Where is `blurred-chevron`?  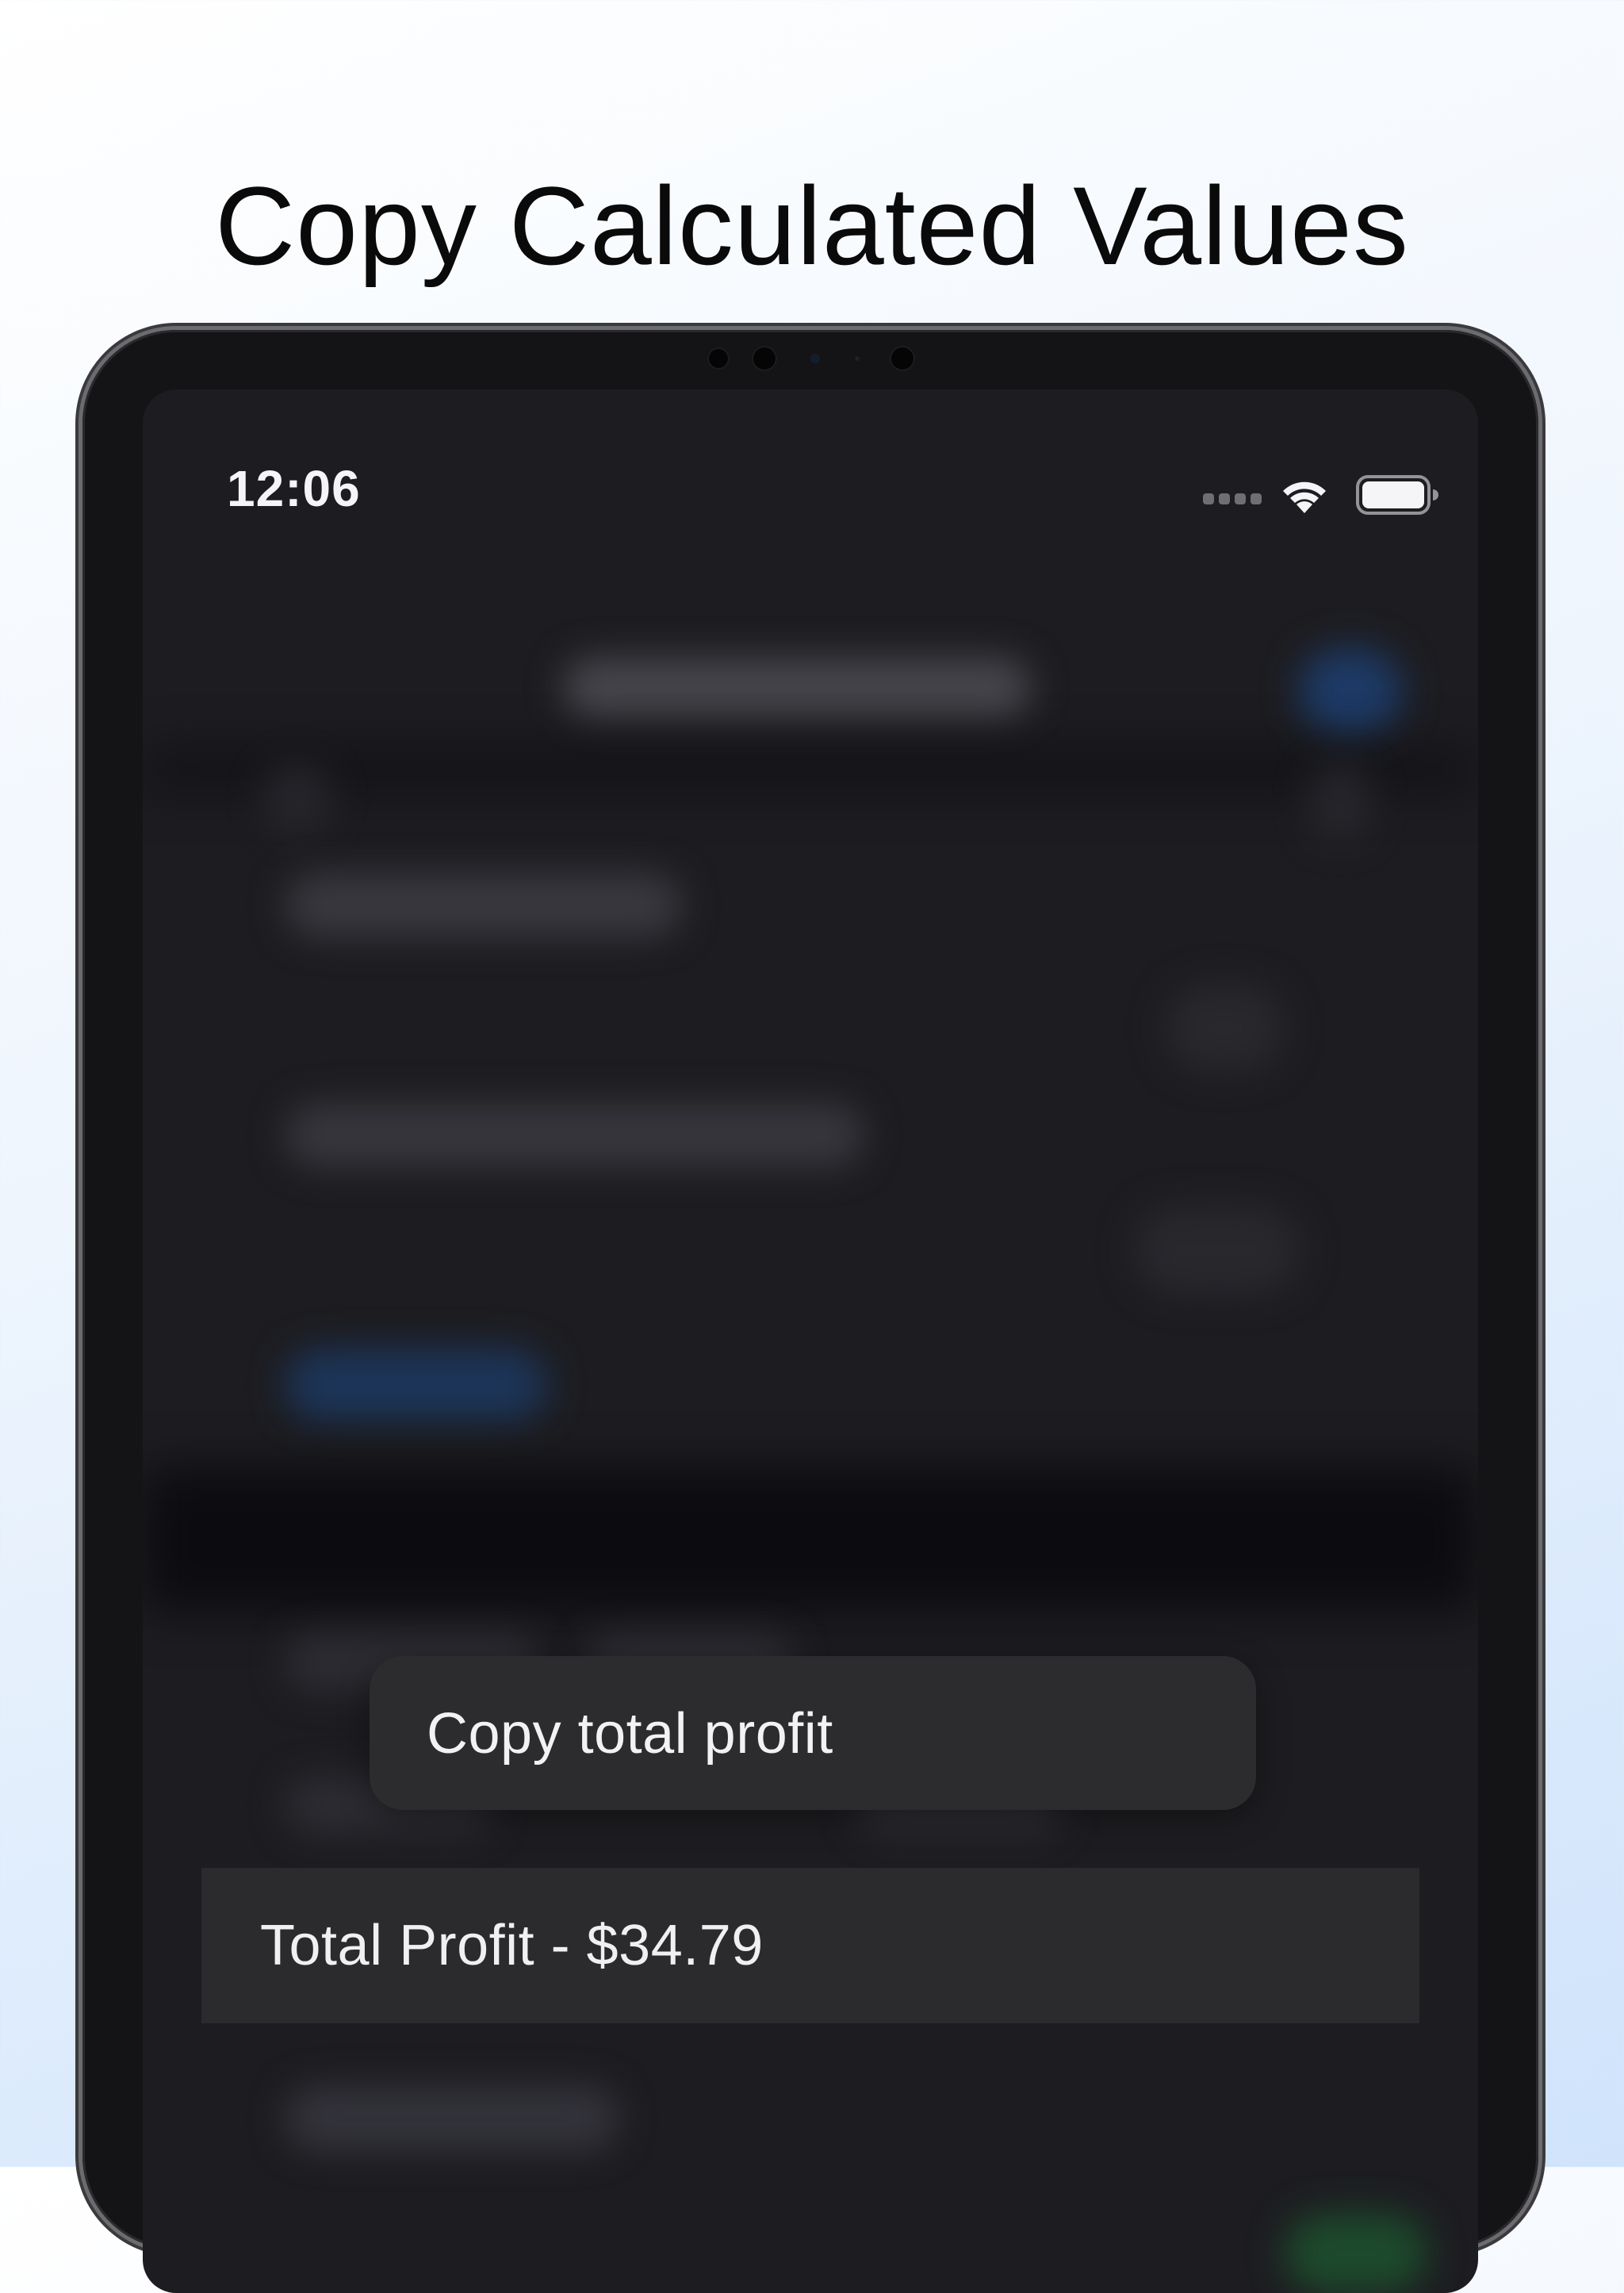 blurred-chevron is located at coordinates (1340, 802).